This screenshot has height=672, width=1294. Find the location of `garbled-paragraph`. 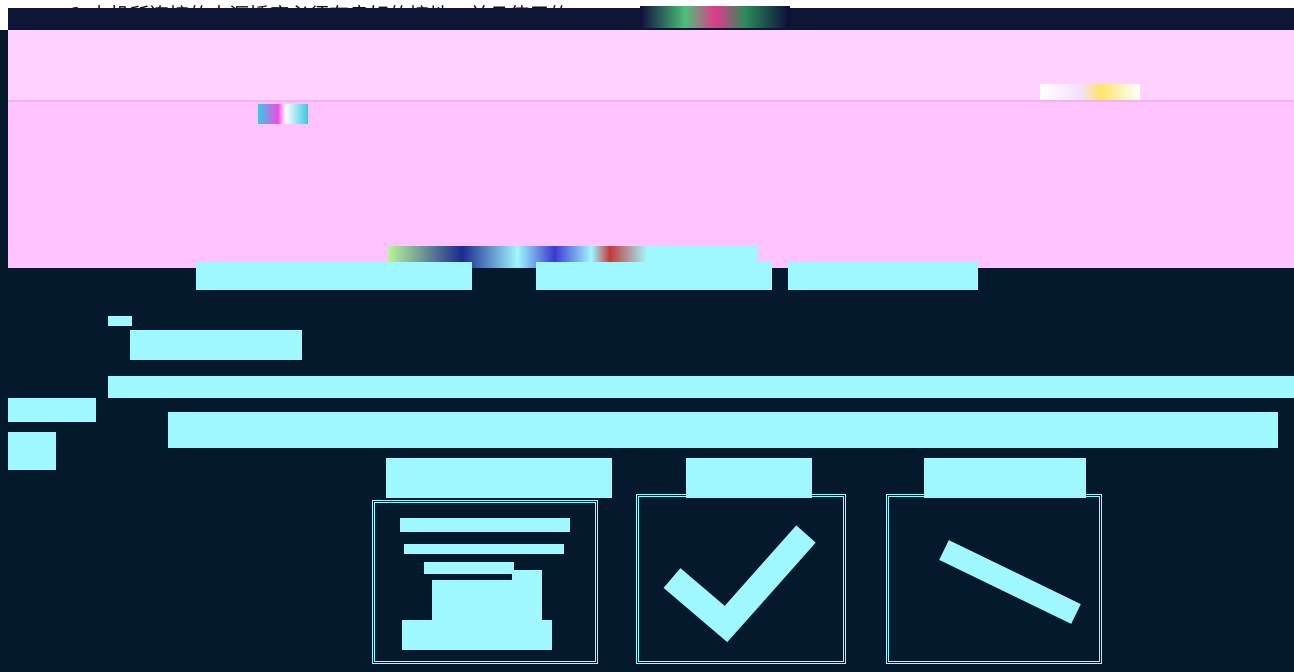

garbled-paragraph is located at coordinates (723, 430).